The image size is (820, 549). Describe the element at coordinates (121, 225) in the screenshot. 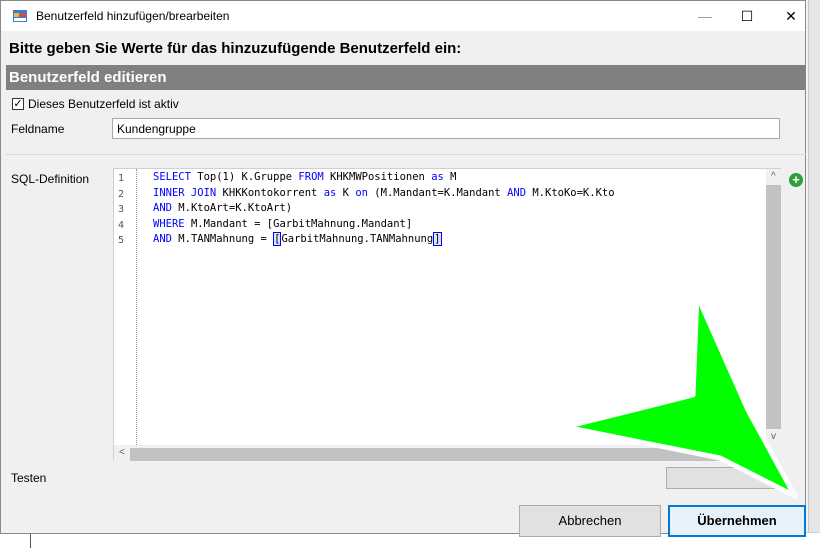

I see `line-number: 4` at that location.